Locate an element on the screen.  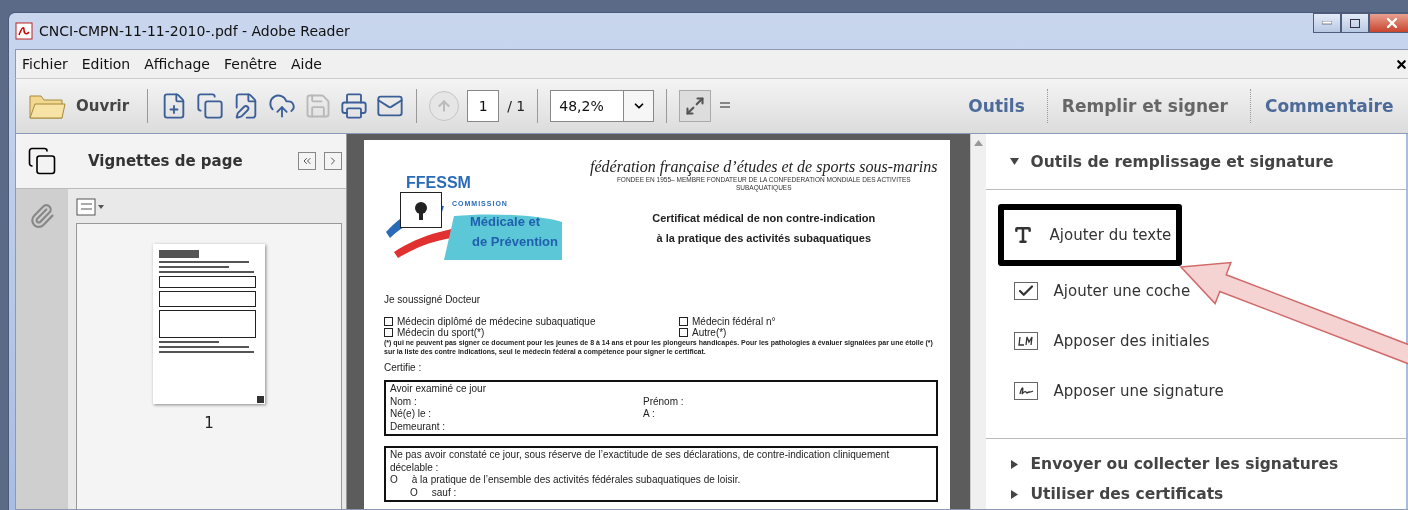
full-screen-button is located at coordinates (695, 106).